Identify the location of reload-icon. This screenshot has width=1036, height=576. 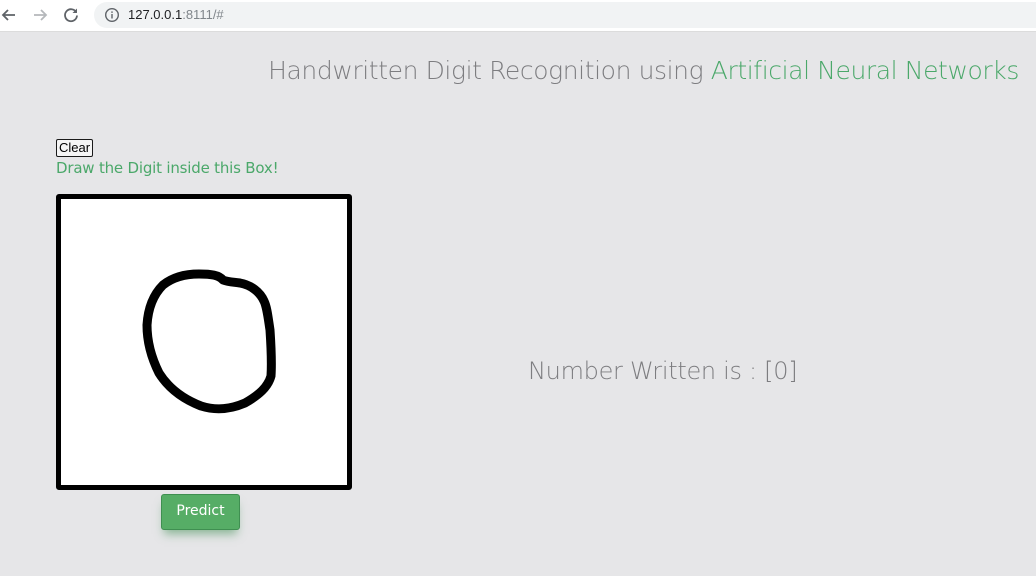
(71, 15).